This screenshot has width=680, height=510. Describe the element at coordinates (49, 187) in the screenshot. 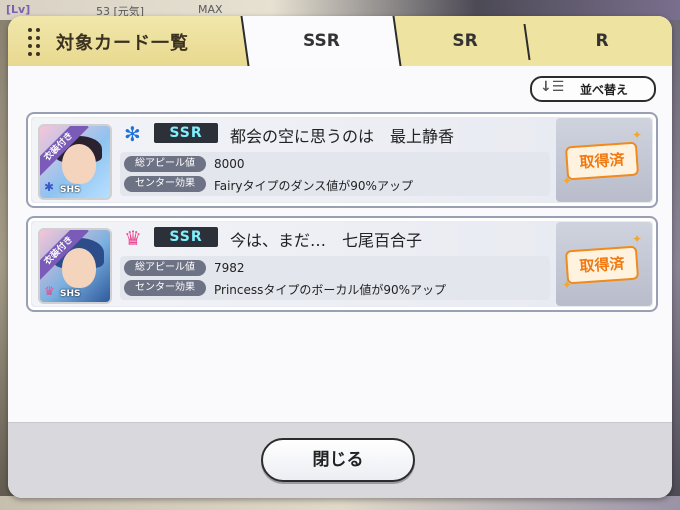

I see `fairy-icon: ✱` at that location.